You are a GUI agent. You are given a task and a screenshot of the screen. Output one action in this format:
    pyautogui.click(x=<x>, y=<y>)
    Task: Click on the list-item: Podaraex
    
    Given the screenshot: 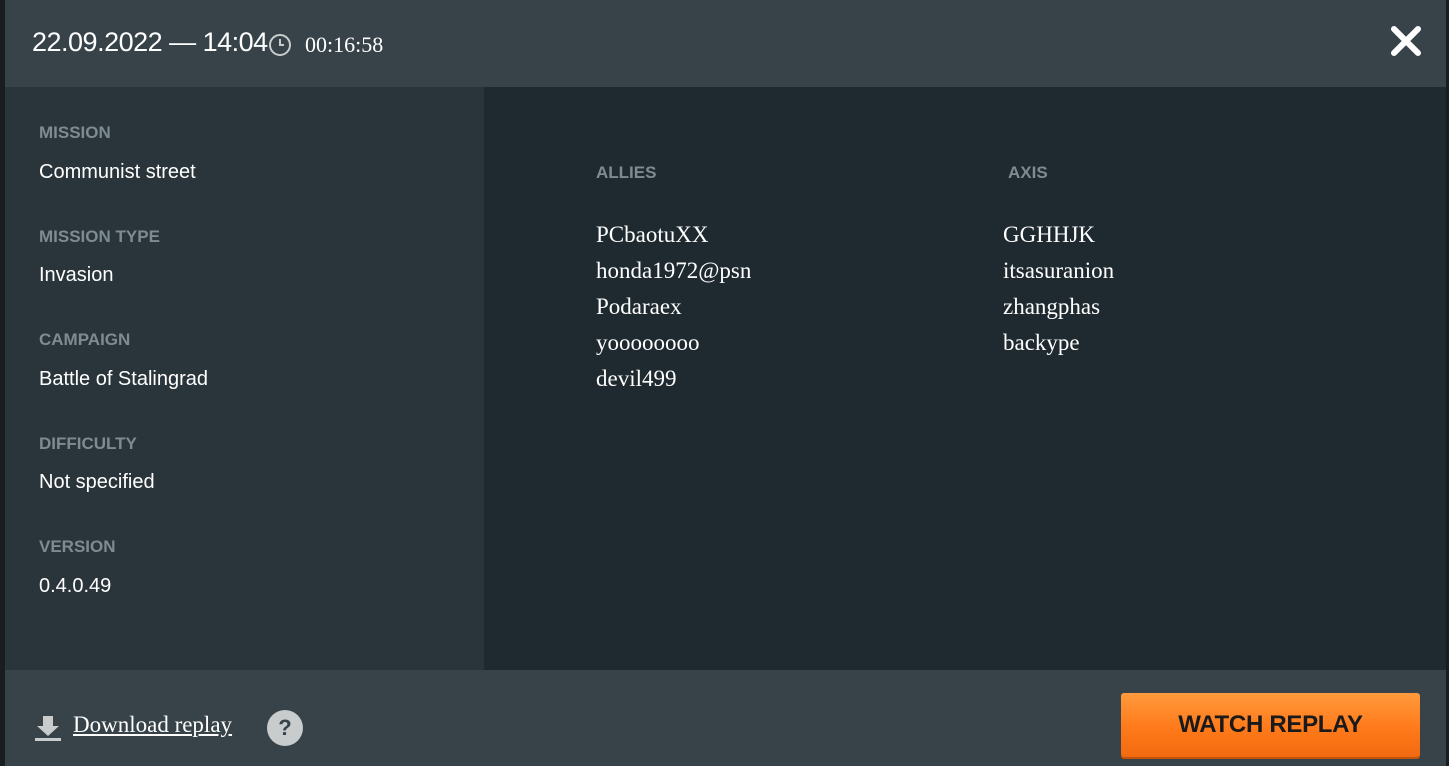 What is the action you would take?
    pyautogui.click(x=639, y=306)
    